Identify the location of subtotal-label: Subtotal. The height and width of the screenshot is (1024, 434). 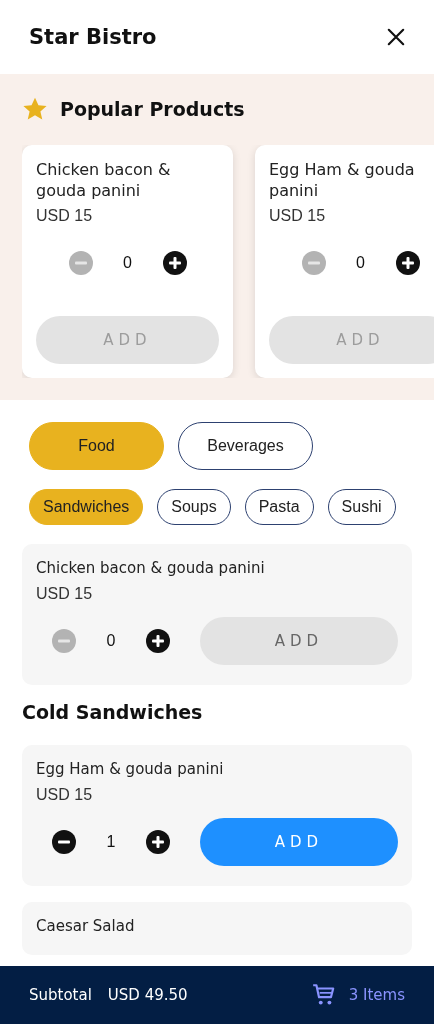
(60, 995).